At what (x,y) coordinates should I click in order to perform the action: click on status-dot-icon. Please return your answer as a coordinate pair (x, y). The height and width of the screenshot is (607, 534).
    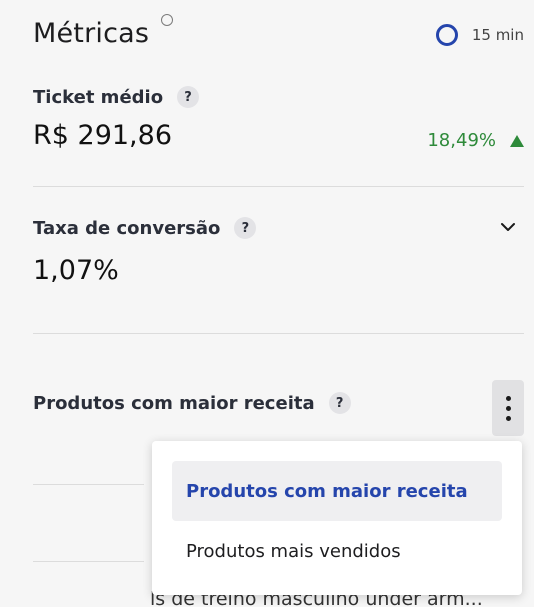
    Looking at the image, I should click on (167, 20).